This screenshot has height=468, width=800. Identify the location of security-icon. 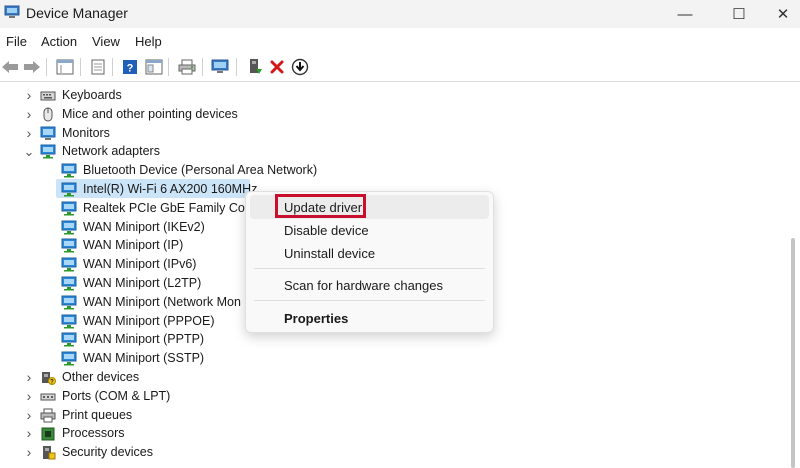
(49, 453).